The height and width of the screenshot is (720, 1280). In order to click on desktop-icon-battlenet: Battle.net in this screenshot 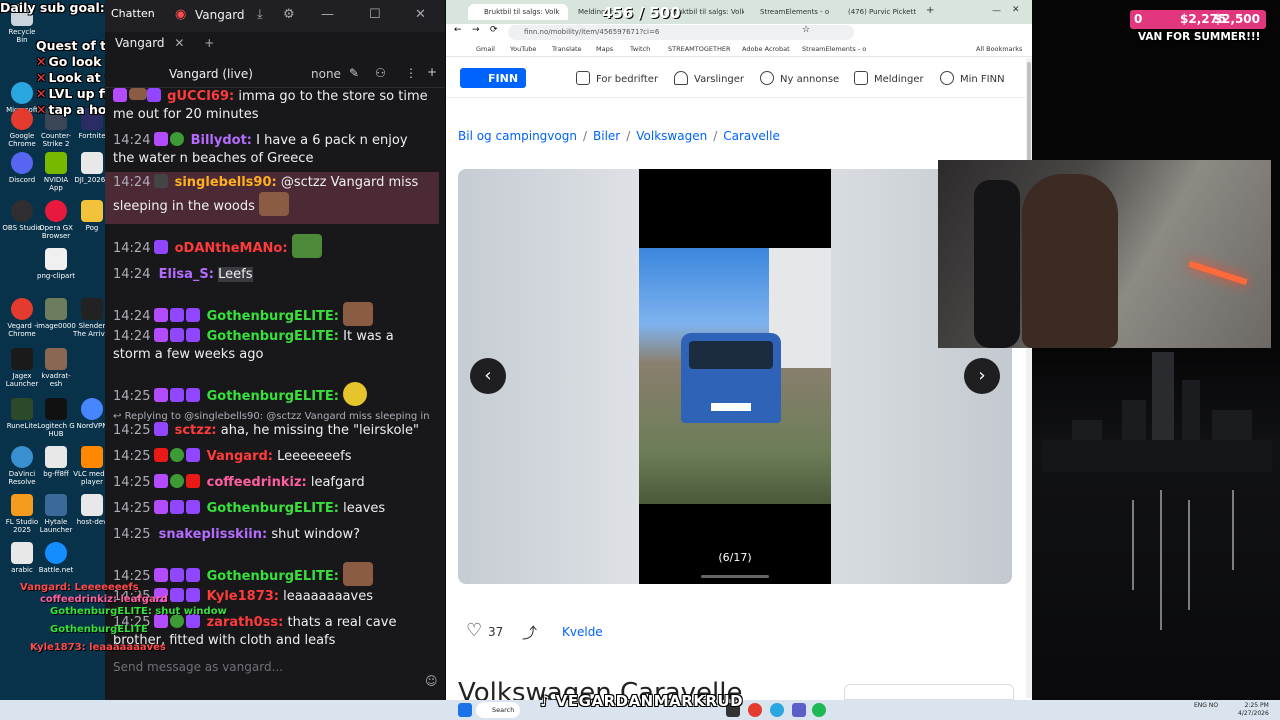, I will do `click(56, 558)`.